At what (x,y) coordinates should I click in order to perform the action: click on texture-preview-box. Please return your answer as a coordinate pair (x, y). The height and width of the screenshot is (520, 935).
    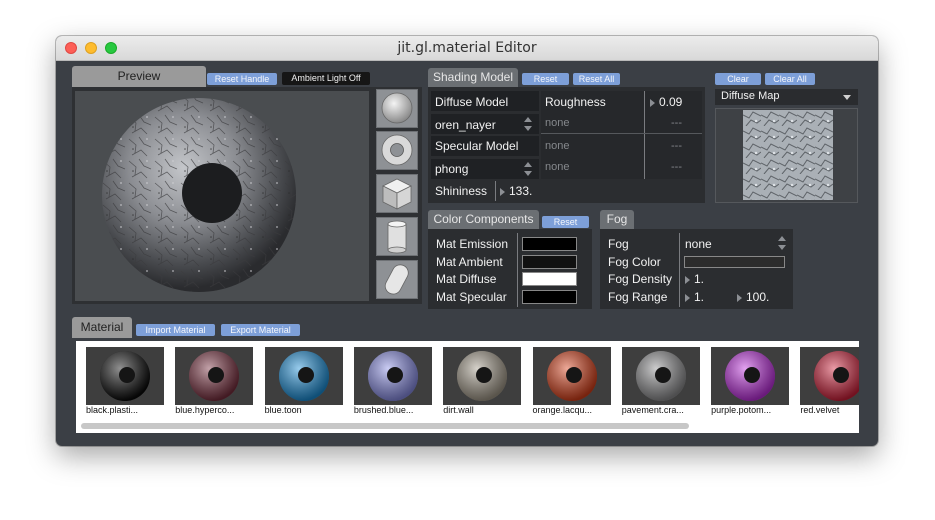
    Looking at the image, I should click on (786, 155).